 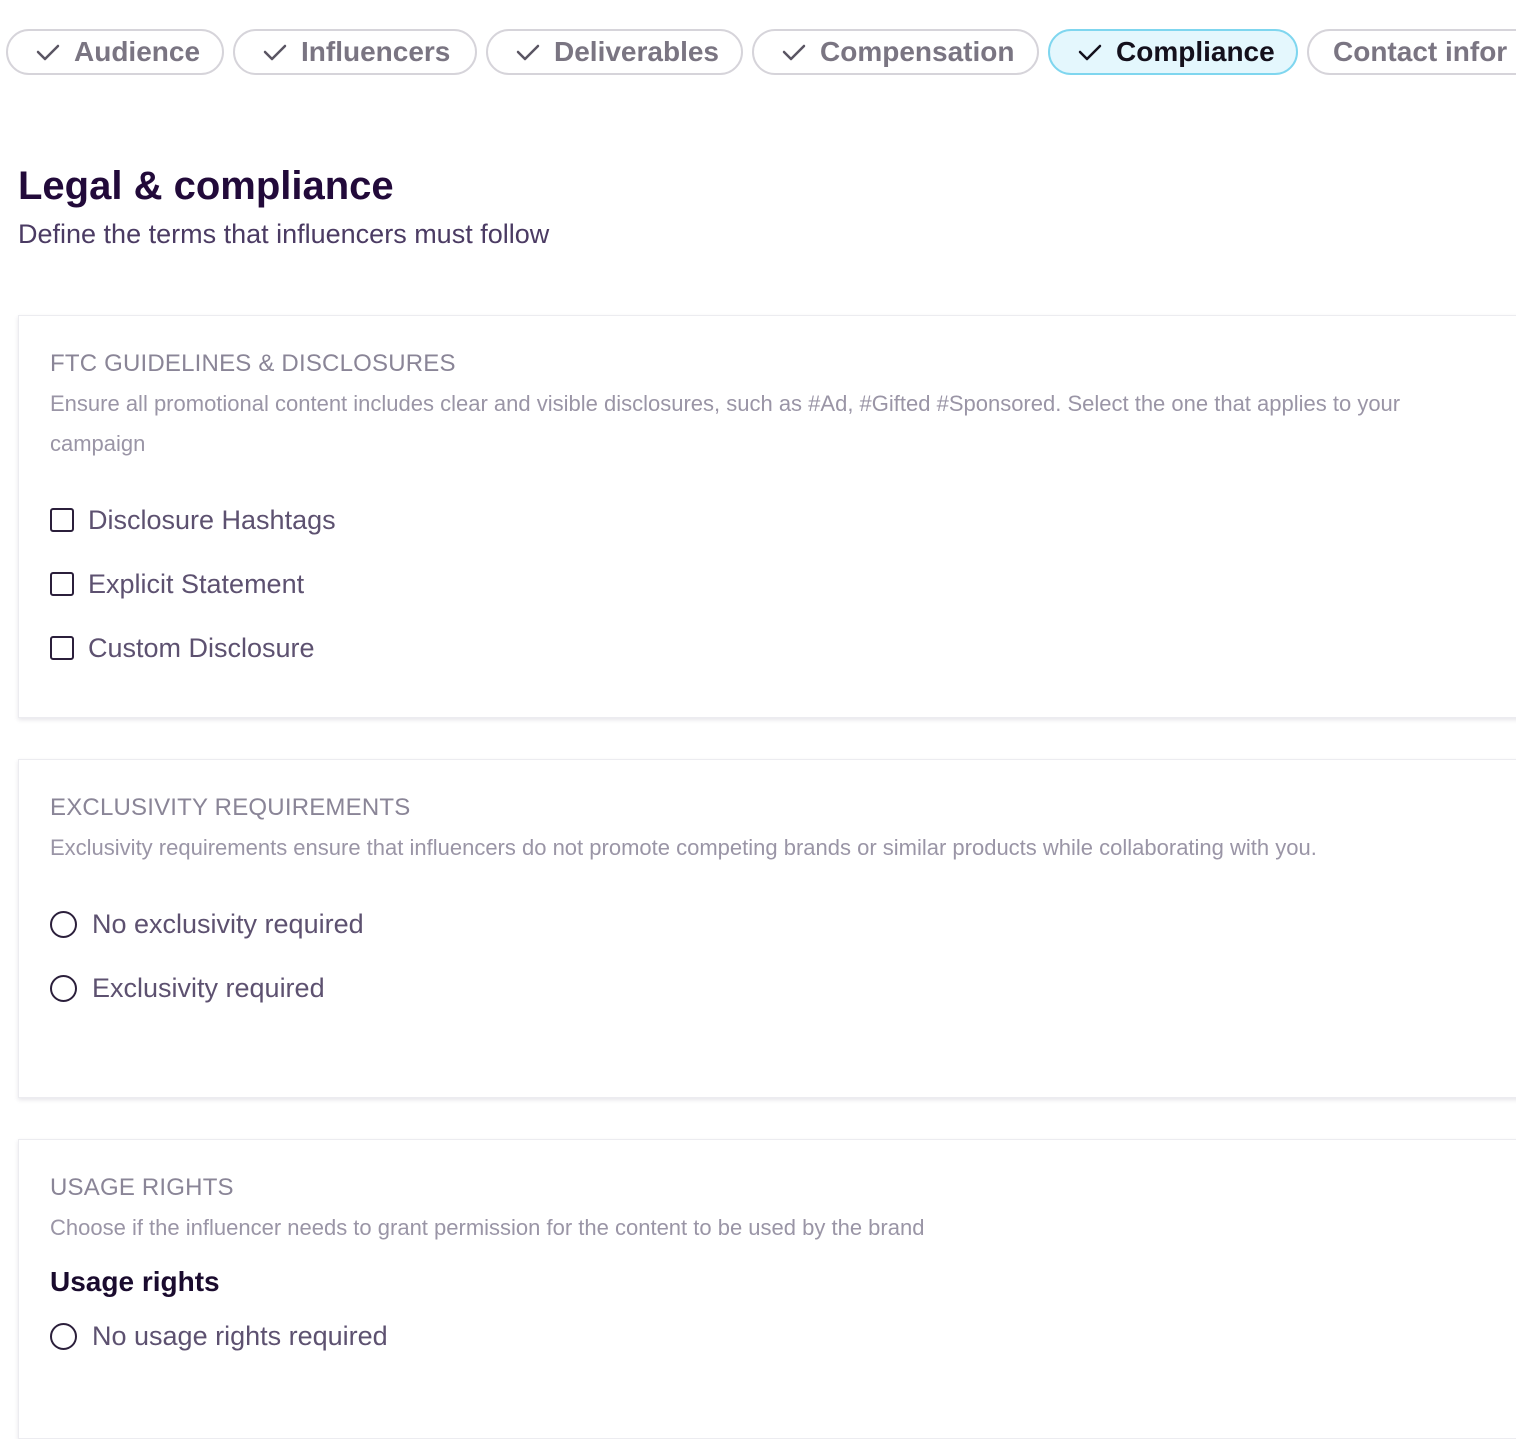 What do you see at coordinates (778, 1336) in the screenshot?
I see `option-no-usage-rights: No usage rights required` at bounding box center [778, 1336].